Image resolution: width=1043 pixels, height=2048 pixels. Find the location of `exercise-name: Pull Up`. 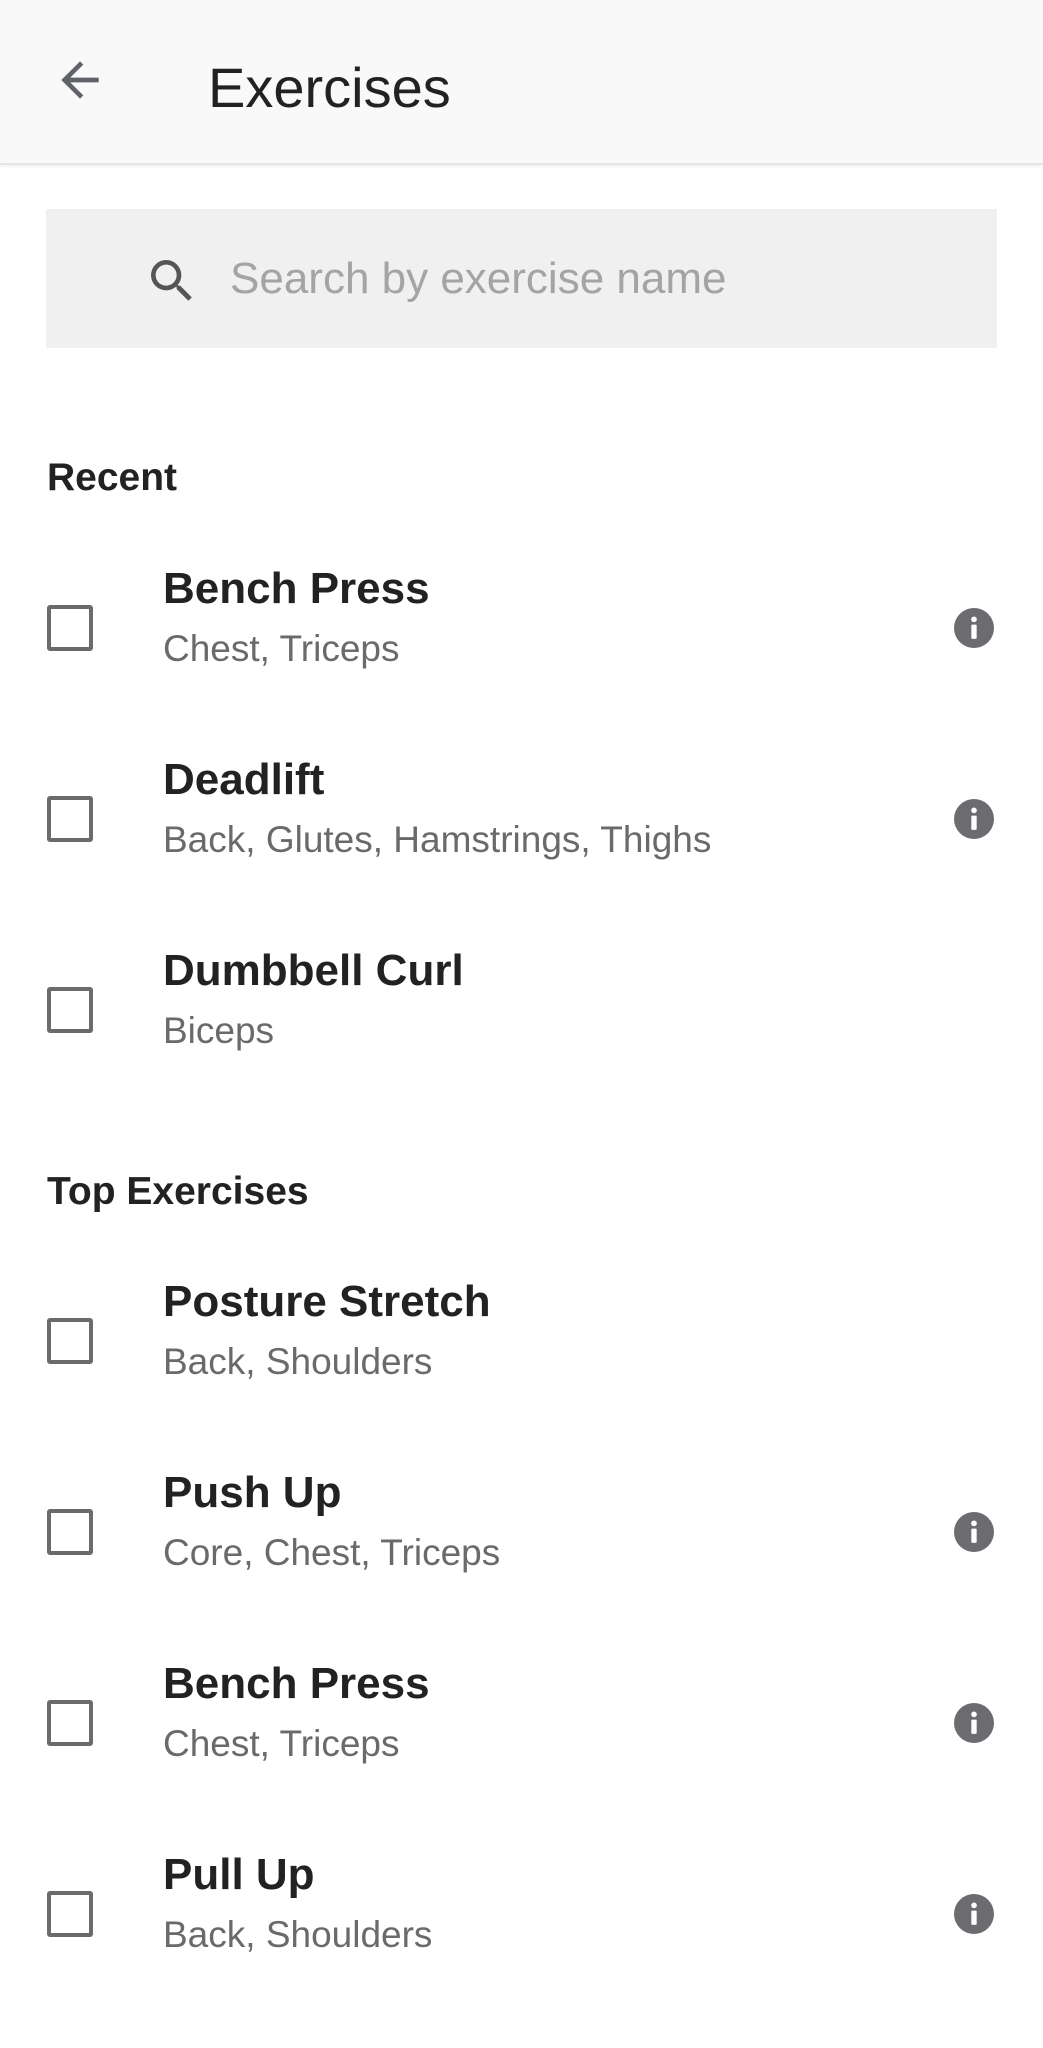

exercise-name: Pull Up is located at coordinates (239, 1874).